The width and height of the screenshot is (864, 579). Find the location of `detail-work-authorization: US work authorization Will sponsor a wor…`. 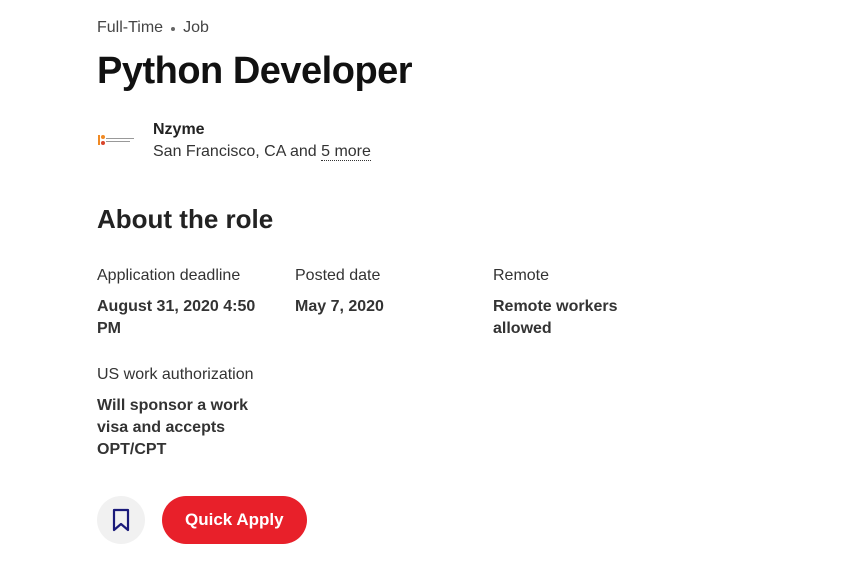

detail-work-authorization: US work authorization Will sponsor a wor… is located at coordinates (186, 413).